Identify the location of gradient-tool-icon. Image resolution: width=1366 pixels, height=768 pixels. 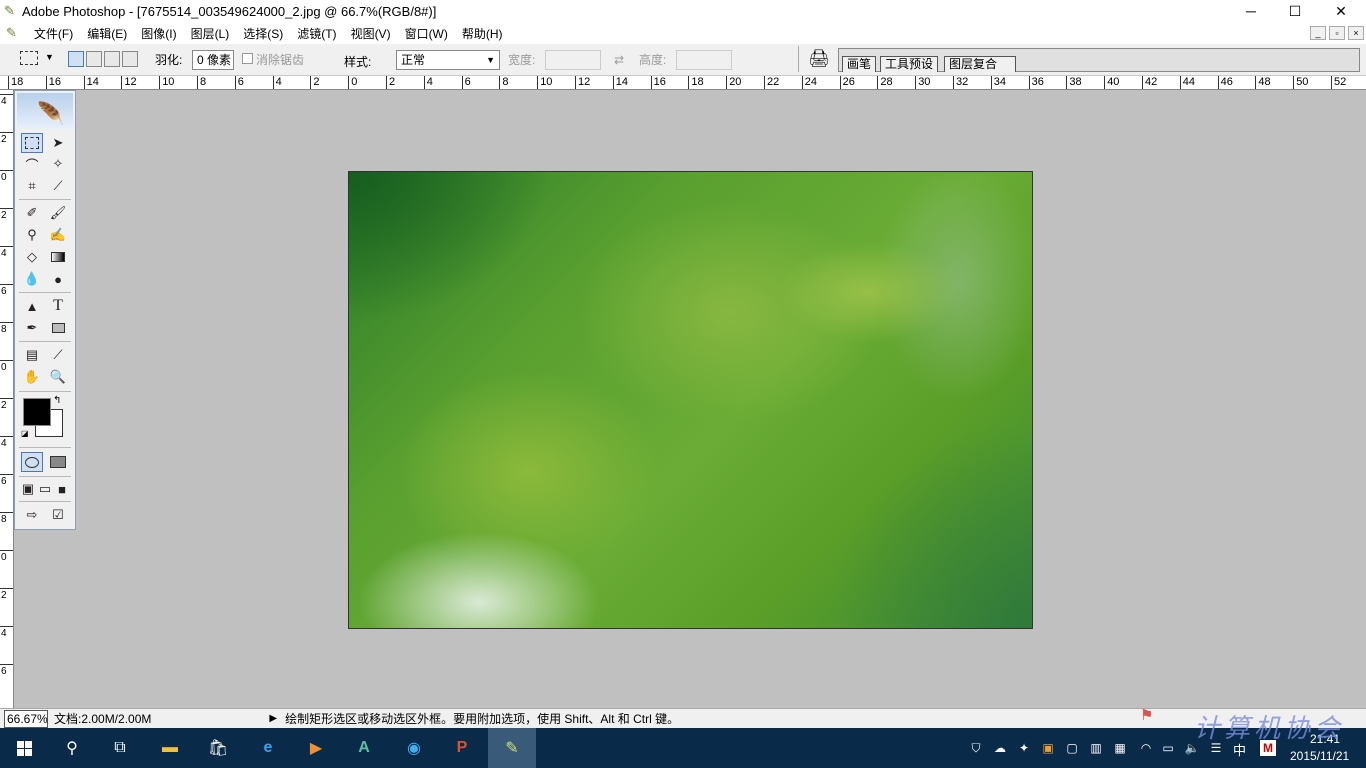
(58, 257).